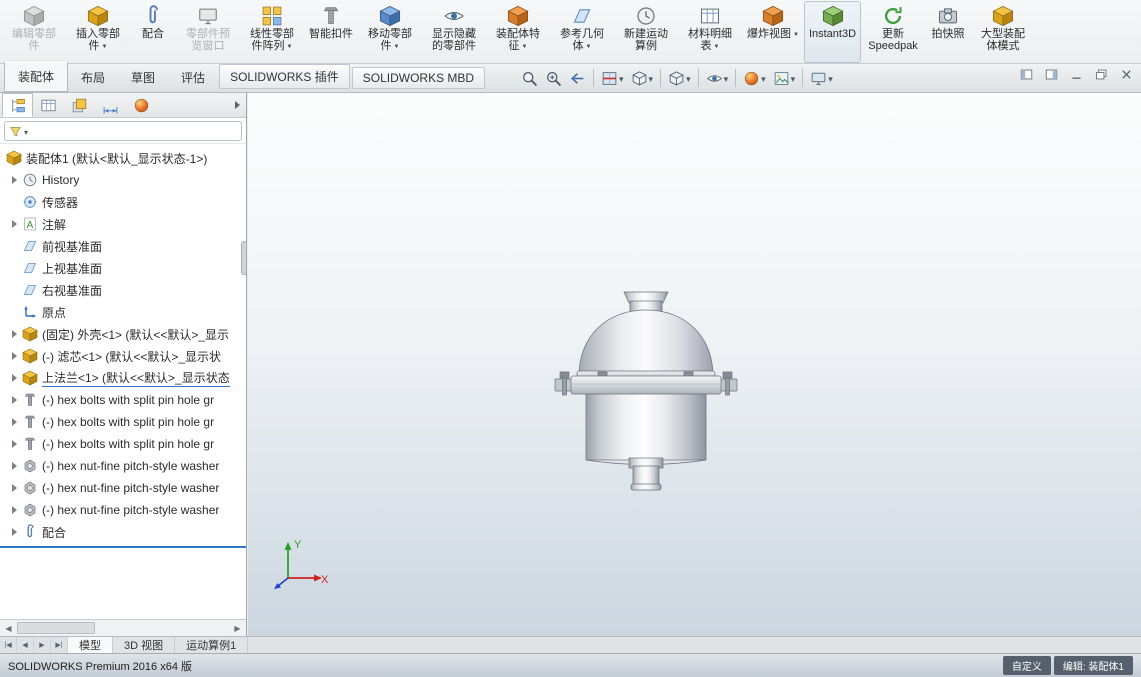 This screenshot has height=677, width=1141. I want to click on hide-show-items-button, so click(717, 78).